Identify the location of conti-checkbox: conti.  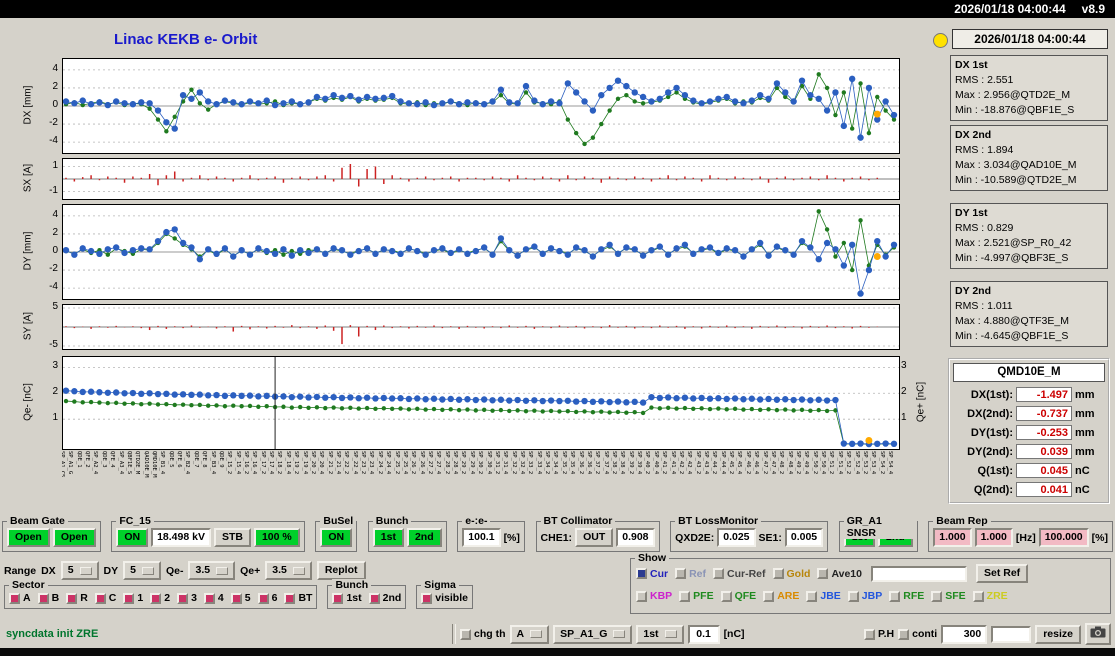
(917, 634).